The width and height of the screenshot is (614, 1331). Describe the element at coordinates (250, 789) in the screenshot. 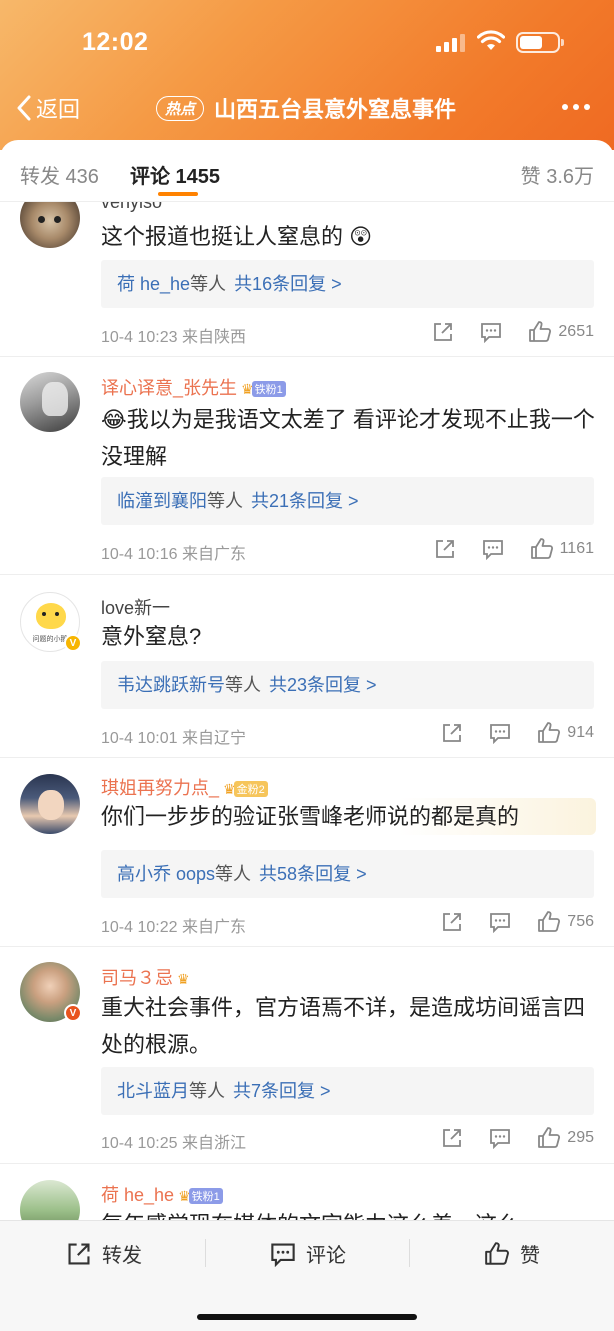

I see `fan-badge-label: 金粉2` at that location.